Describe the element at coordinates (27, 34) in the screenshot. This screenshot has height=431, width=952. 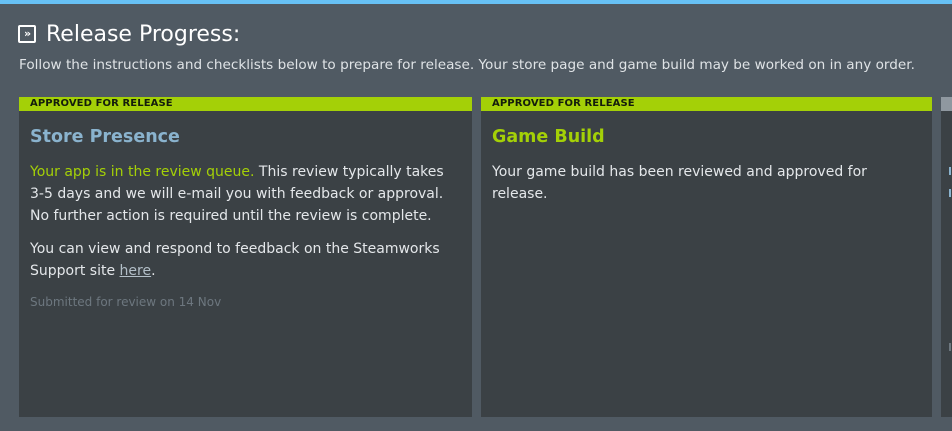
I see `fast-forward-icon: »` at that location.